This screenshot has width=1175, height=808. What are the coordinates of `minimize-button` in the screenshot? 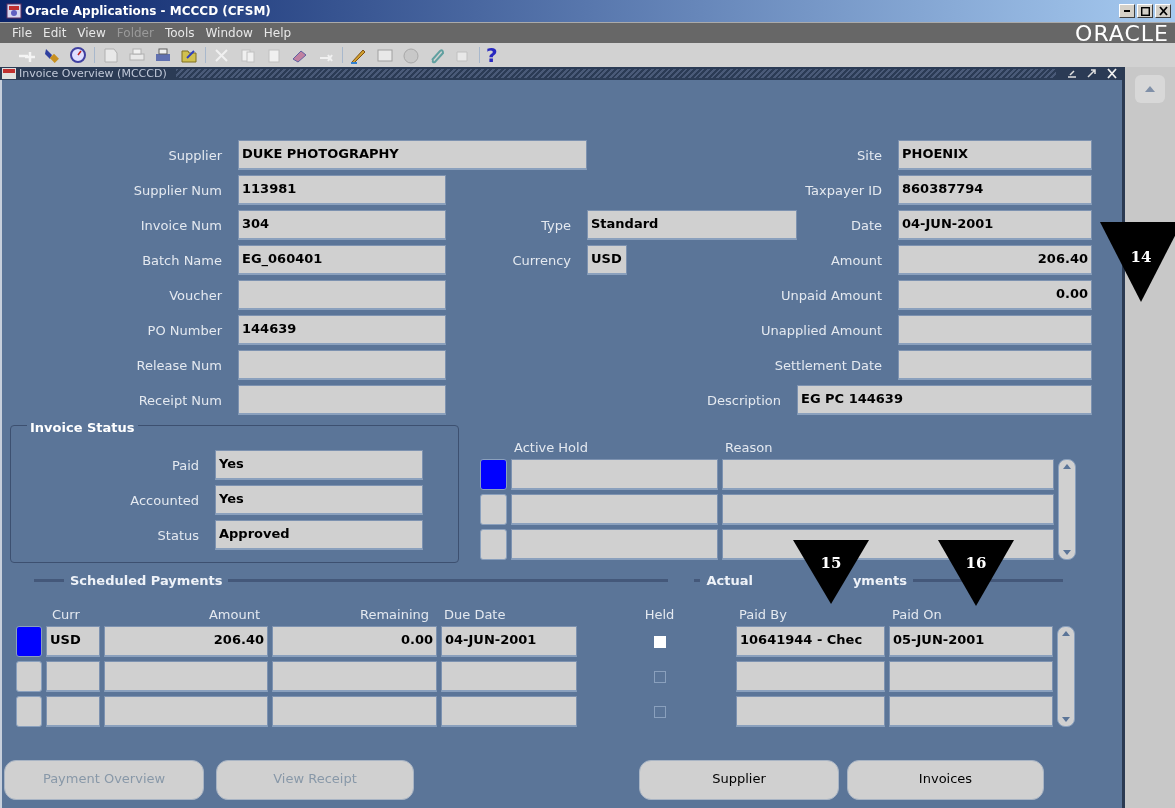 It's located at (1127, 11).